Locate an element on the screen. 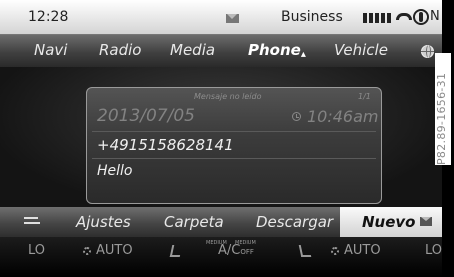 The width and height of the screenshot is (454, 277). compass-icon is located at coordinates (421, 17).